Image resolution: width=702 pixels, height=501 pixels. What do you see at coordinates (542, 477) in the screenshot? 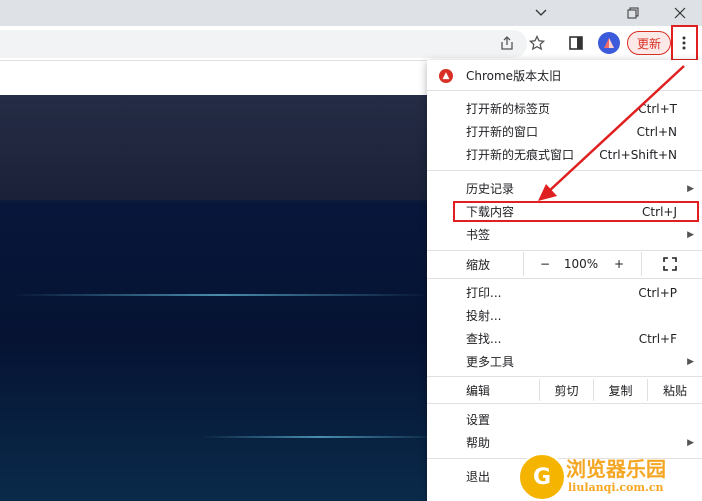
I see `watermark-logo: G` at bounding box center [542, 477].